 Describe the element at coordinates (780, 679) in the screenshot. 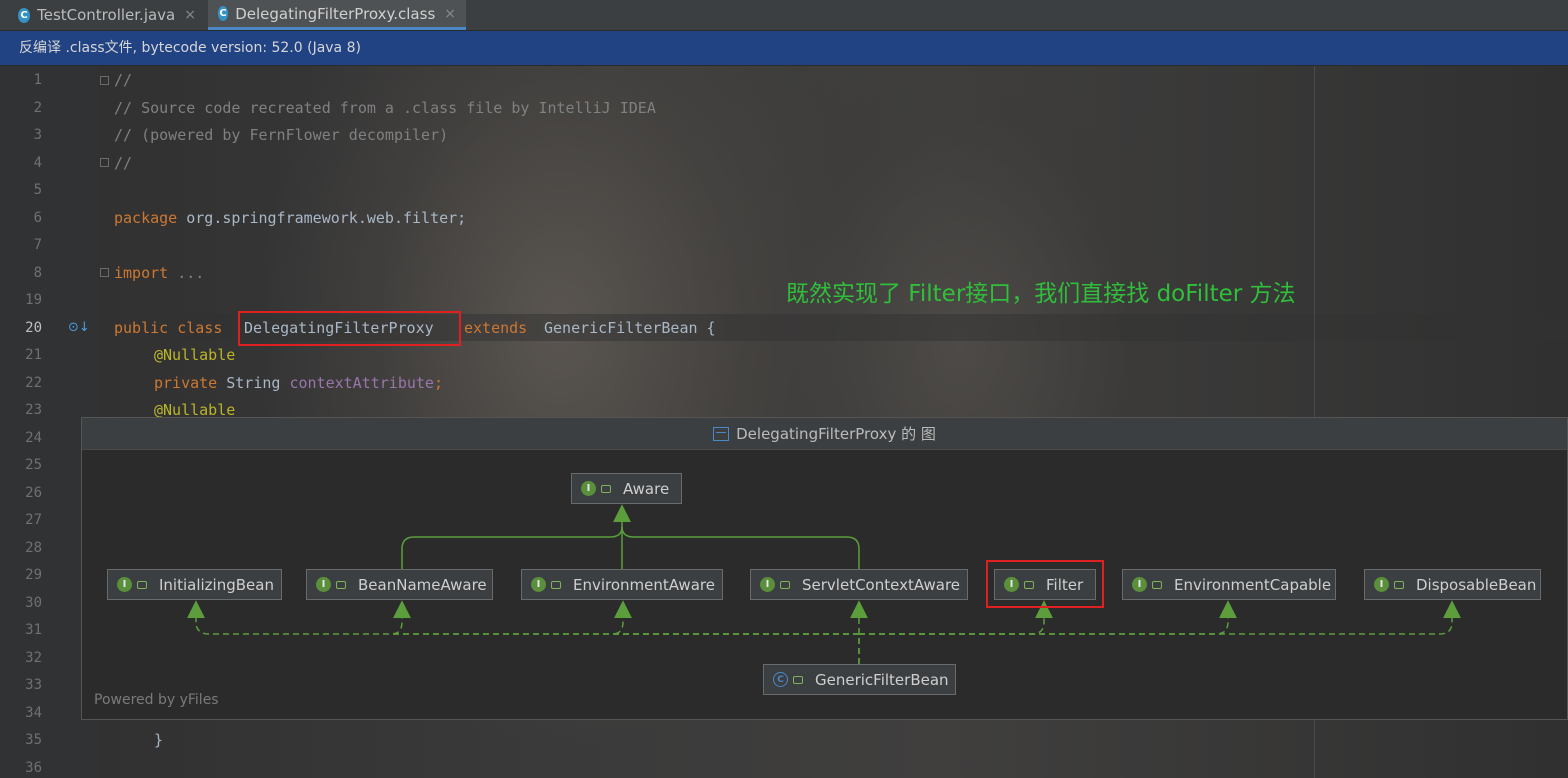

I see `abstract-class-icon: C` at that location.